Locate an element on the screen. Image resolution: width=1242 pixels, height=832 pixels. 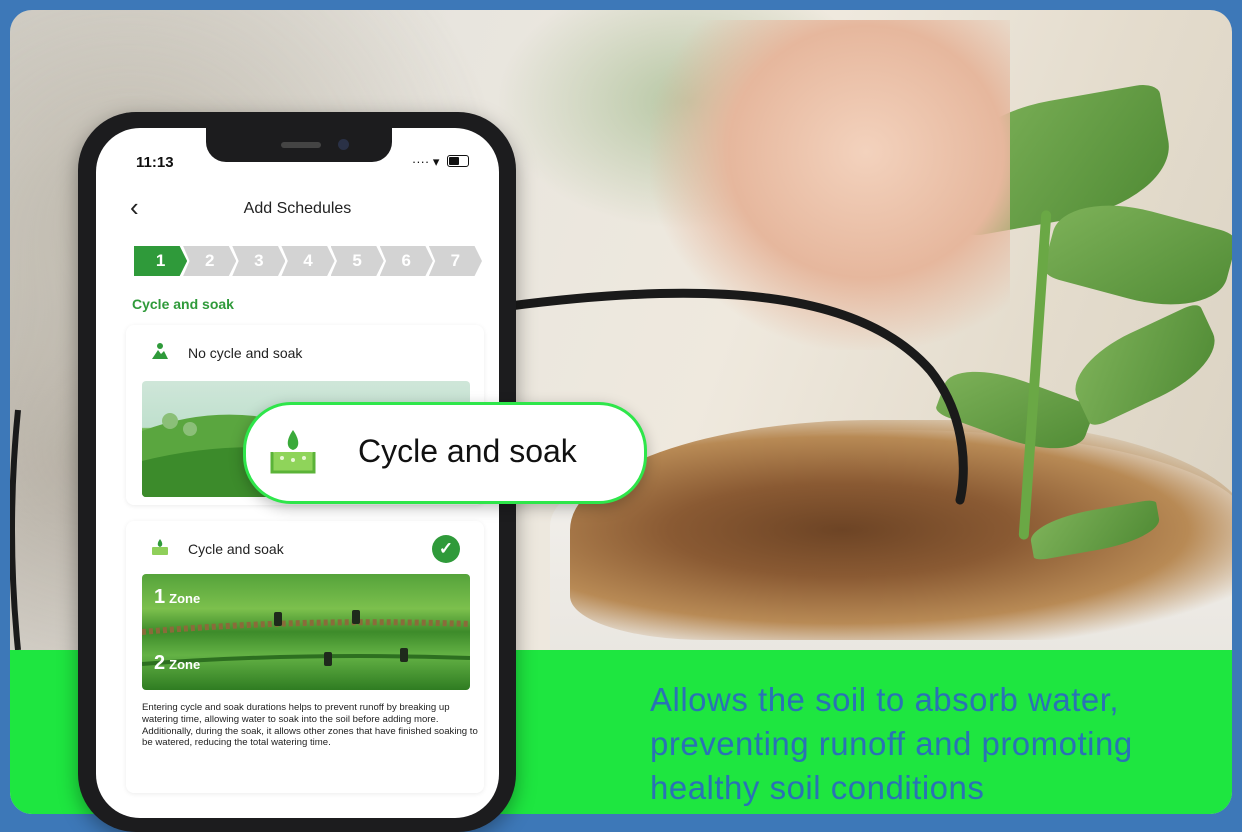
step-4: 4 is located at coordinates (308, 261).